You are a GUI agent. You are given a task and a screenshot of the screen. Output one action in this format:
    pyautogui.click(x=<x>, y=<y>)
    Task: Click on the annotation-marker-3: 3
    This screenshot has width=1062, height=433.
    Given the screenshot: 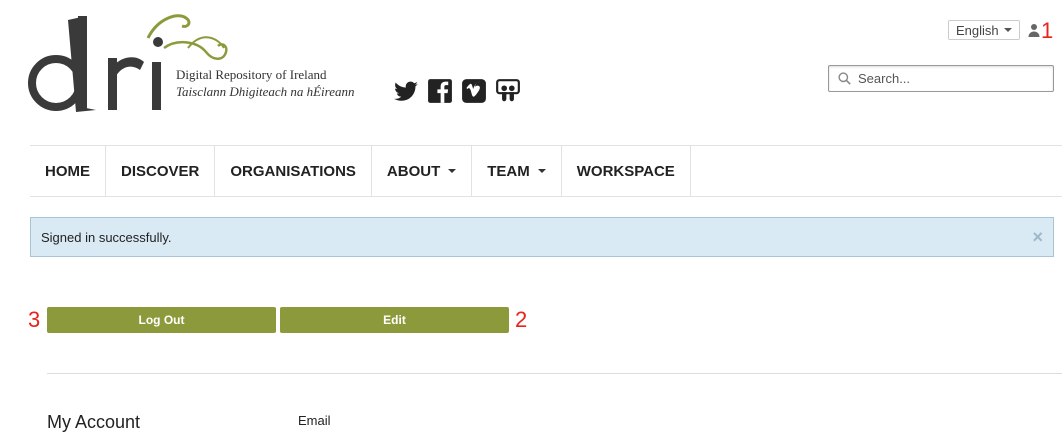 What is the action you would take?
    pyautogui.click(x=34, y=319)
    